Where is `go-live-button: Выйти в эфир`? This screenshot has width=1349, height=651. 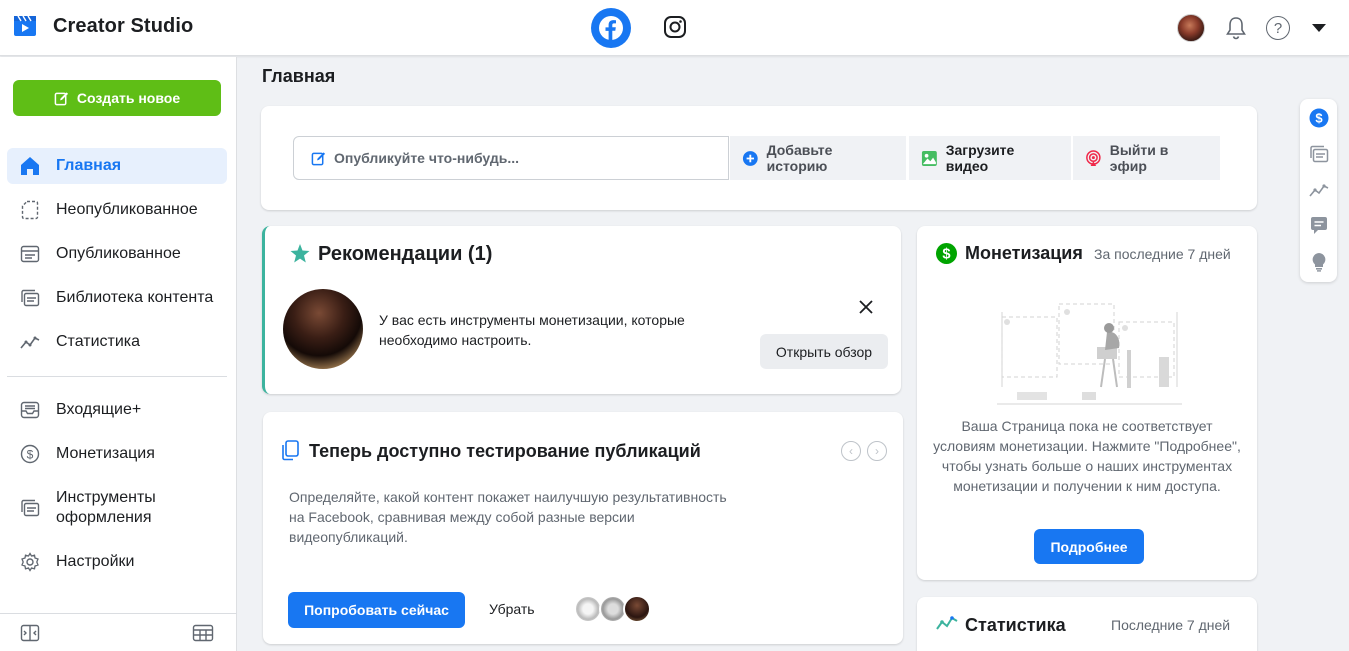 go-live-button: Выйти в эфир is located at coordinates (1146, 158).